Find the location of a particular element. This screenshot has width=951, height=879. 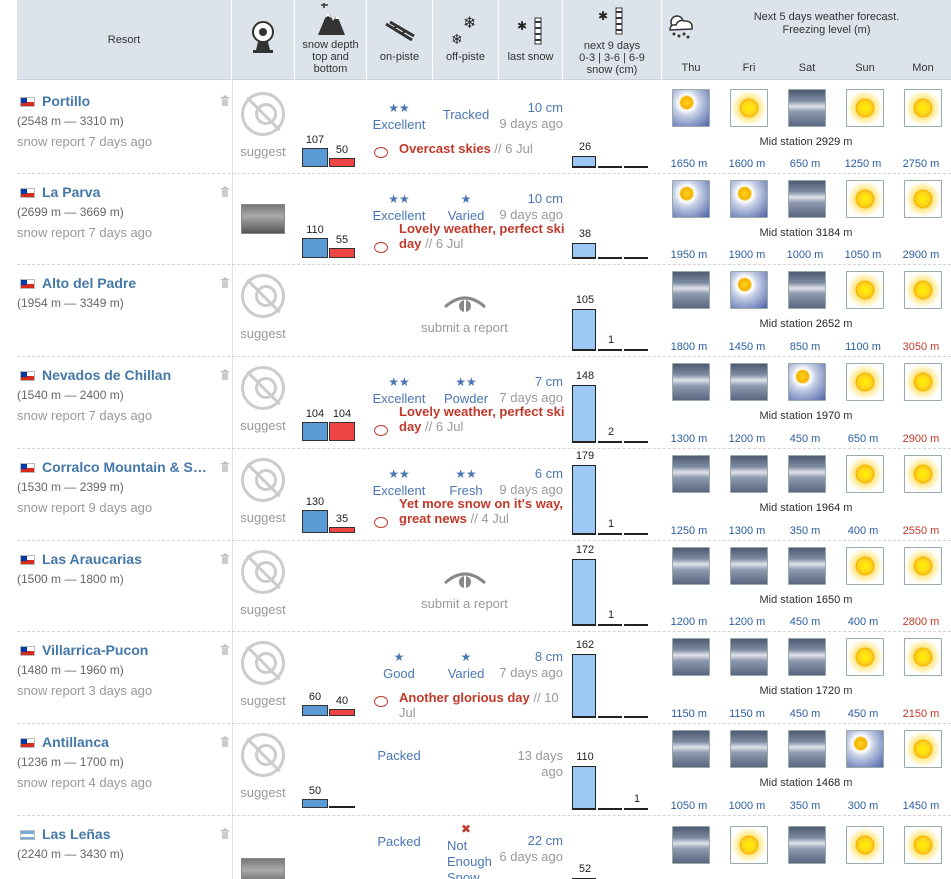

forecast-snow-value: 52 is located at coordinates (585, 869).